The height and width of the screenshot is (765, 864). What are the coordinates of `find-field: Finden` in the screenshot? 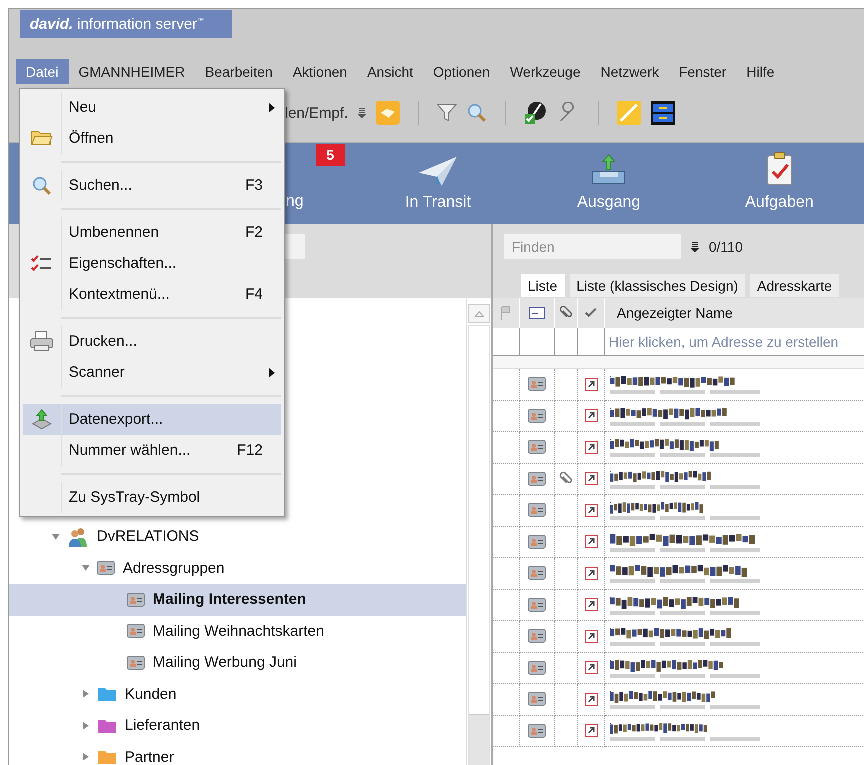 It's located at (592, 246).